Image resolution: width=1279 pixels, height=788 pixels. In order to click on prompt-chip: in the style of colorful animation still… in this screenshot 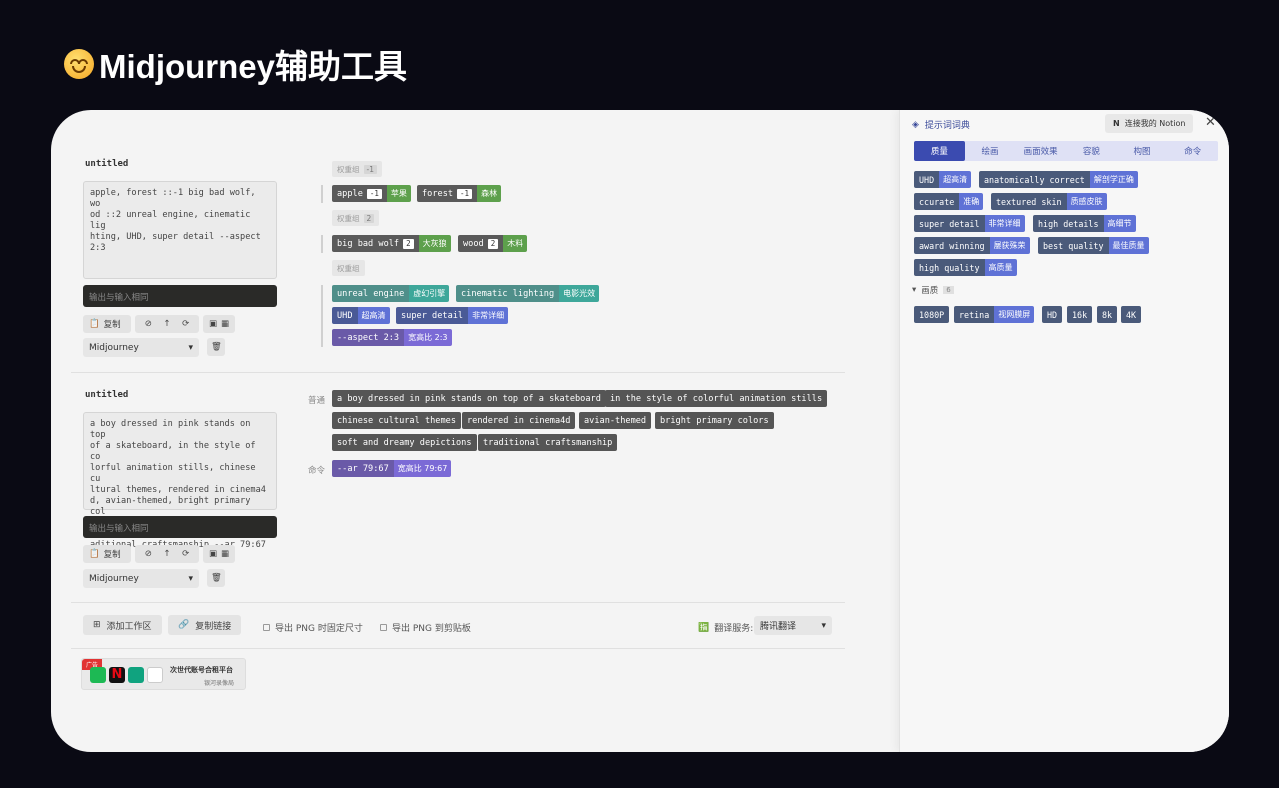, I will do `click(716, 398)`.